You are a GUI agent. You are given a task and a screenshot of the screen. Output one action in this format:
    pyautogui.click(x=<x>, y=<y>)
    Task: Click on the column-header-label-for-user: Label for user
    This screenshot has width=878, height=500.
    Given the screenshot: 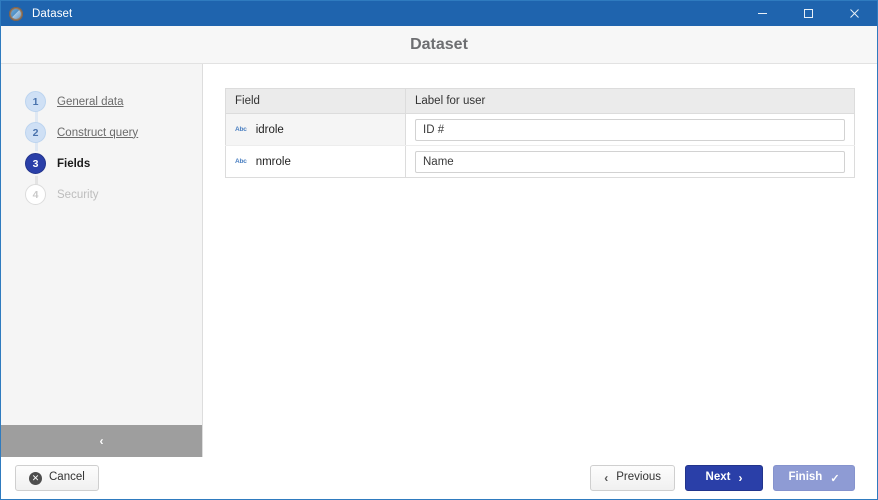 What is the action you would take?
    pyautogui.click(x=630, y=101)
    